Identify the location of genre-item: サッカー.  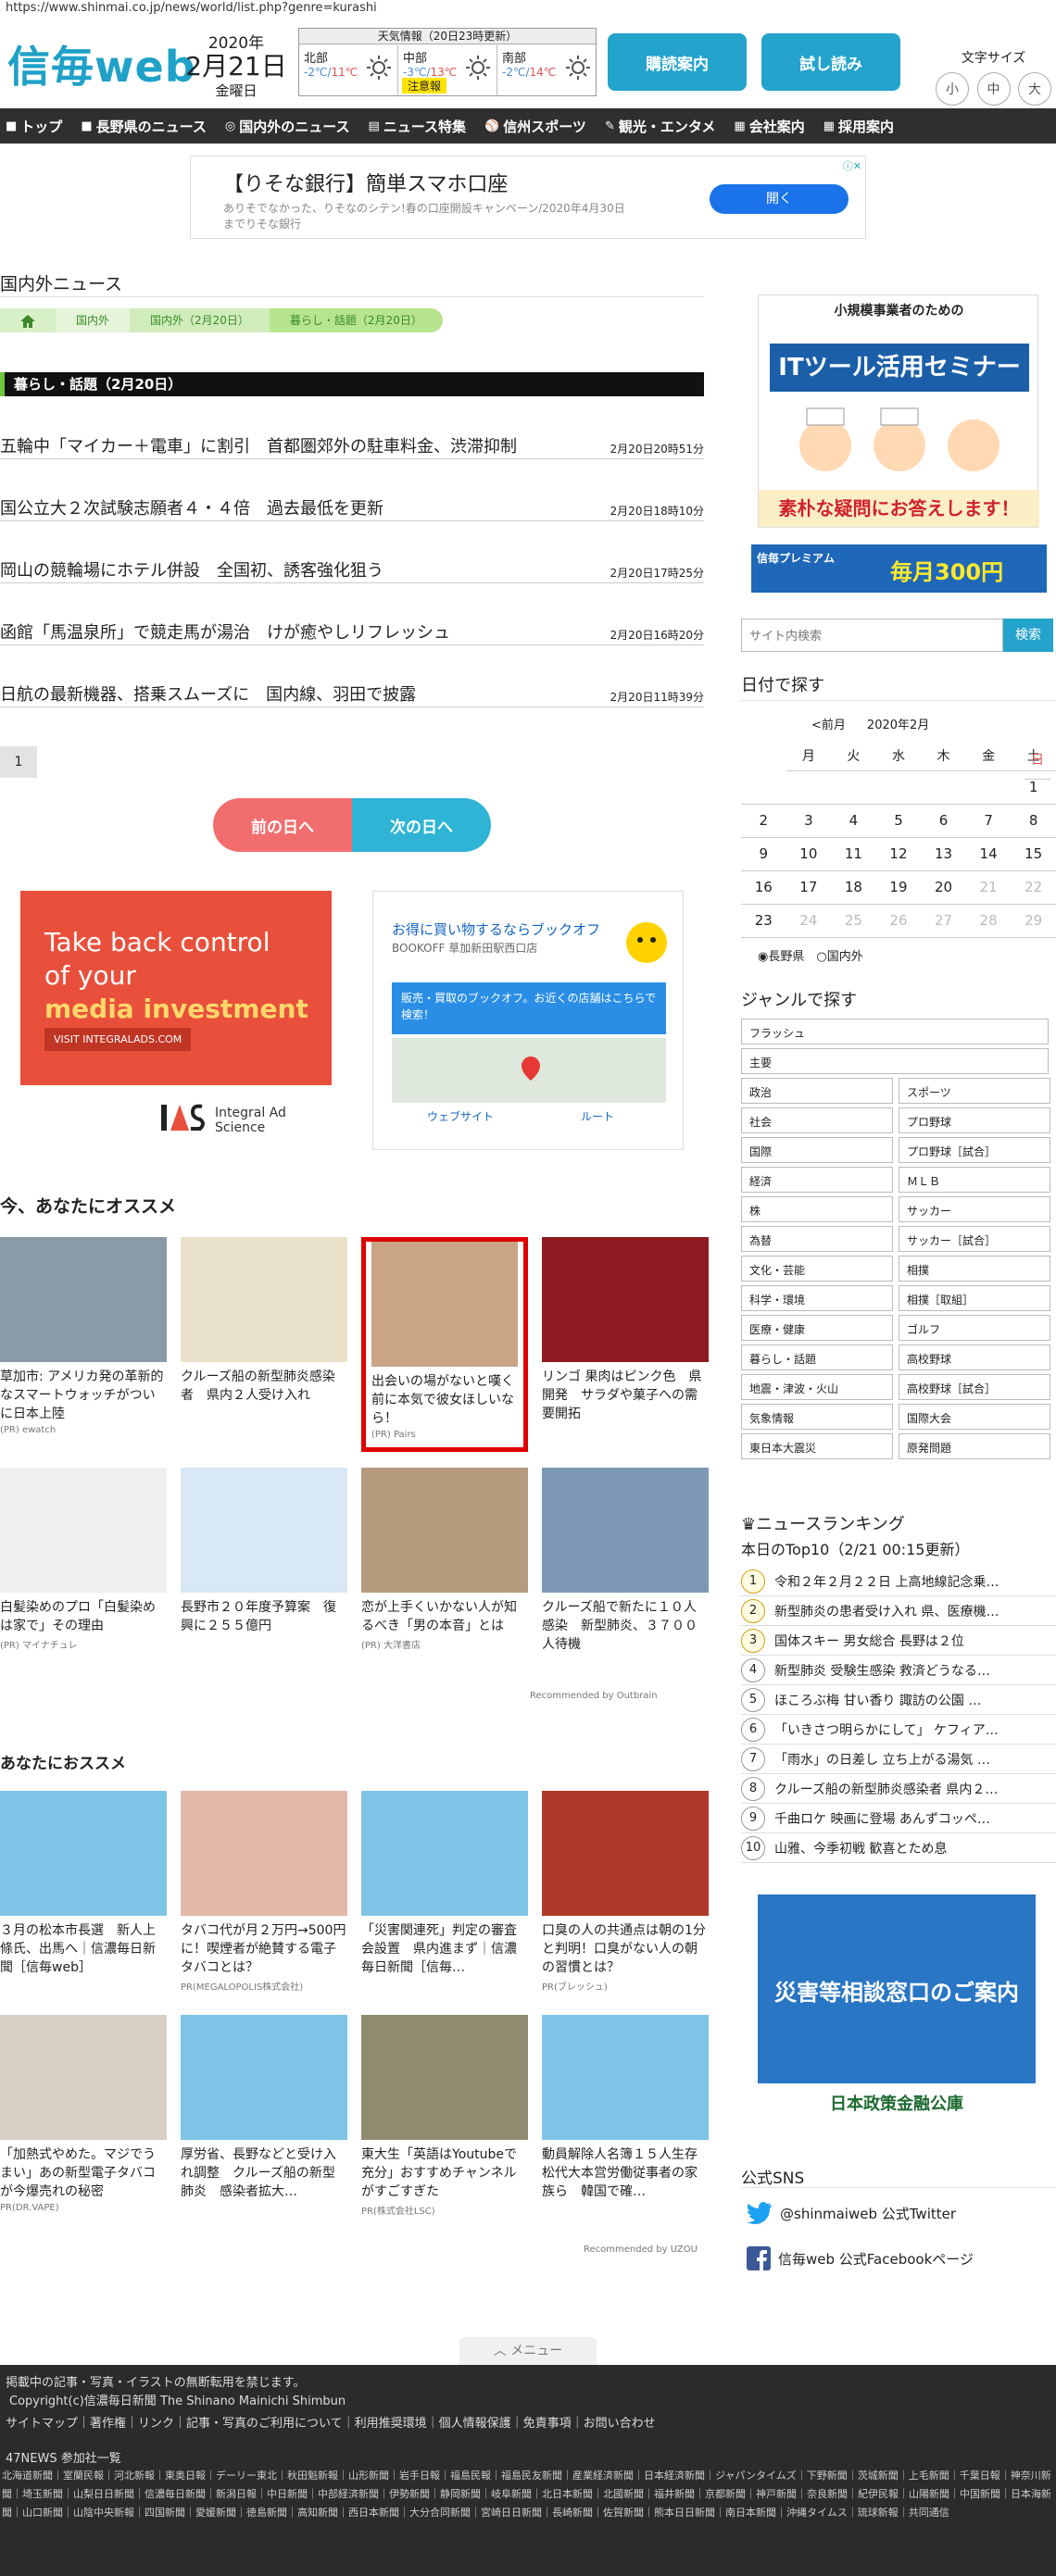
(974, 1209).